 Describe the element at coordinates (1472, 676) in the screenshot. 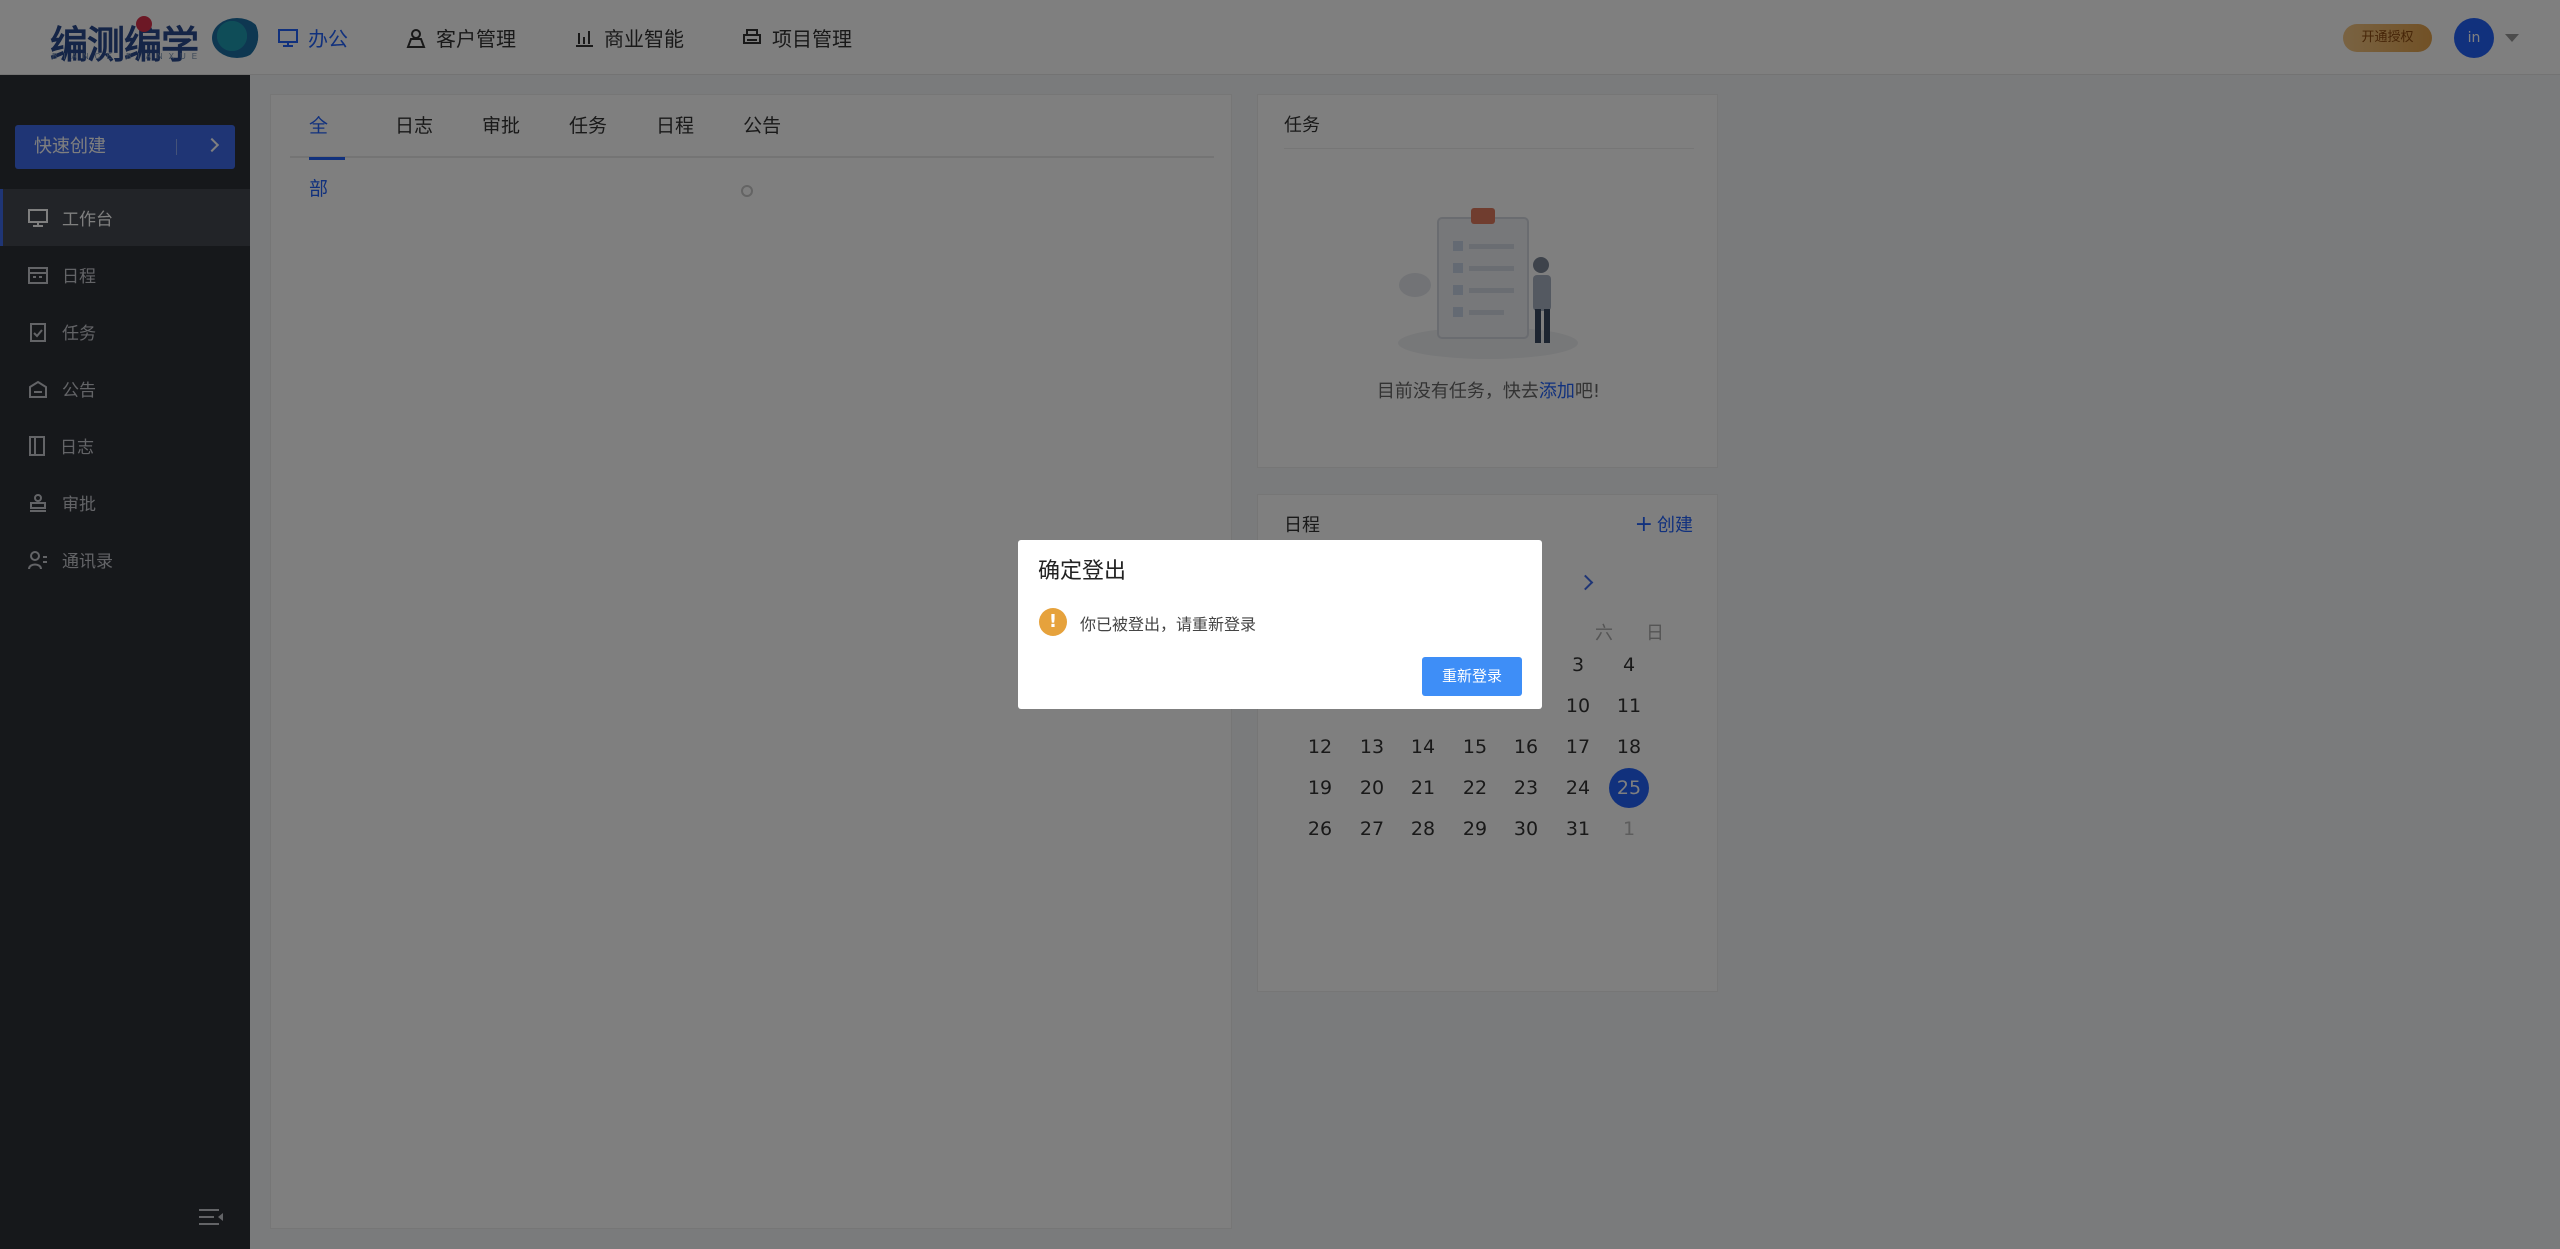

I see `relogin-button: 重新登录` at that location.